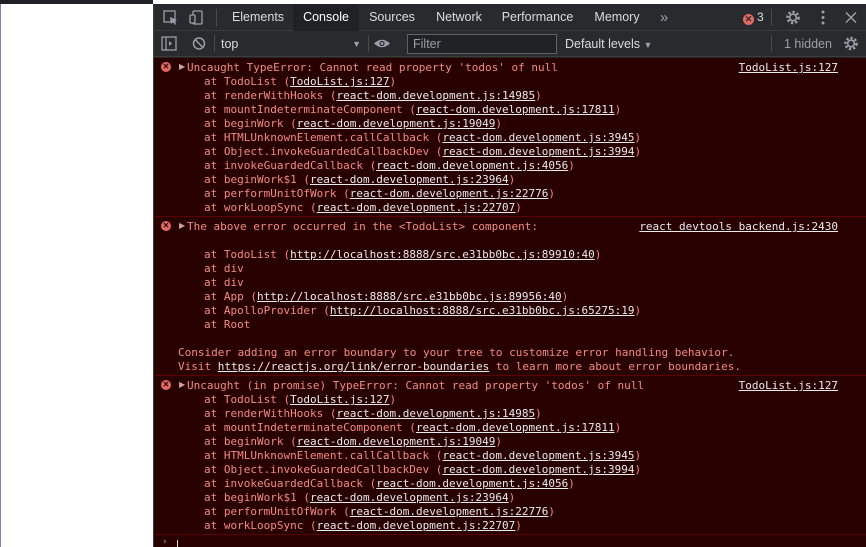  I want to click on log-levels-dropdown: Default levels ▼, so click(608, 44).